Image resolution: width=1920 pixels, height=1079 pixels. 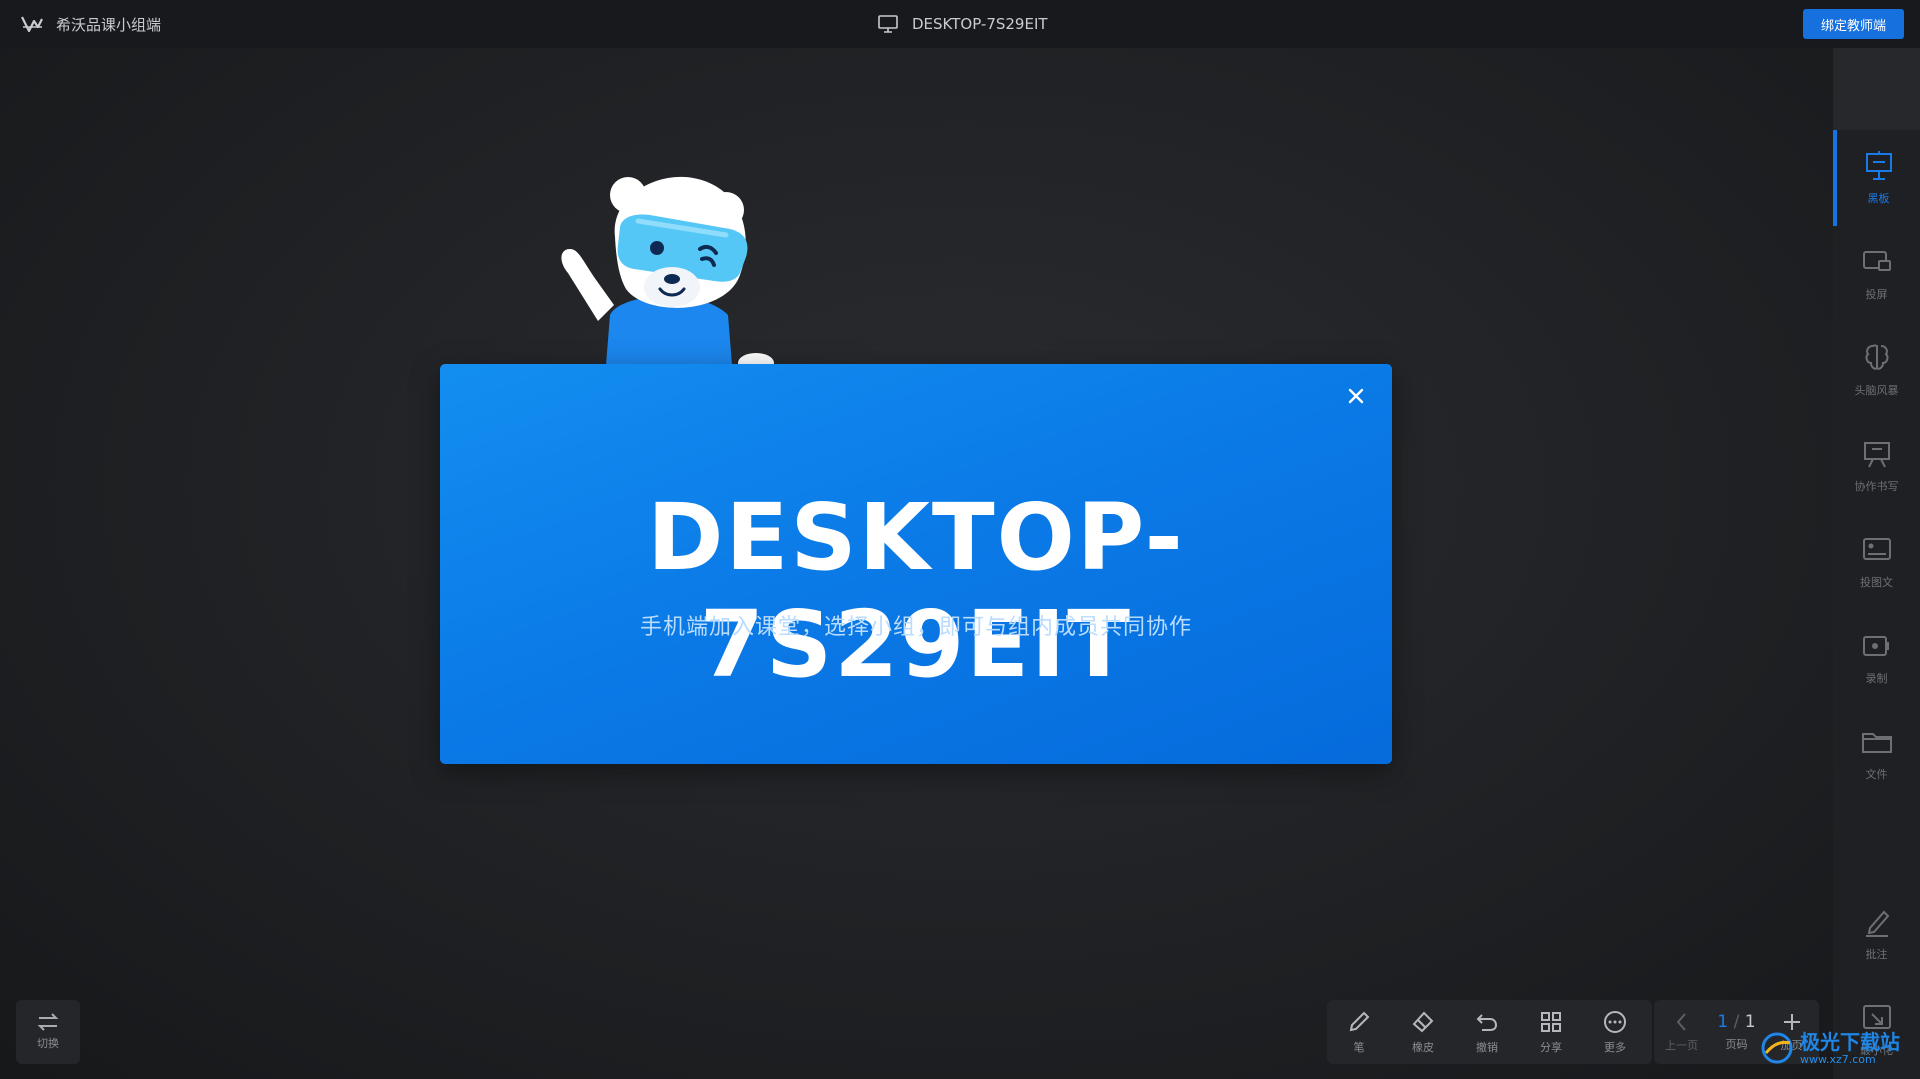 What do you see at coordinates (1423, 1047) in the screenshot?
I see `tool-label: 橡皮` at bounding box center [1423, 1047].